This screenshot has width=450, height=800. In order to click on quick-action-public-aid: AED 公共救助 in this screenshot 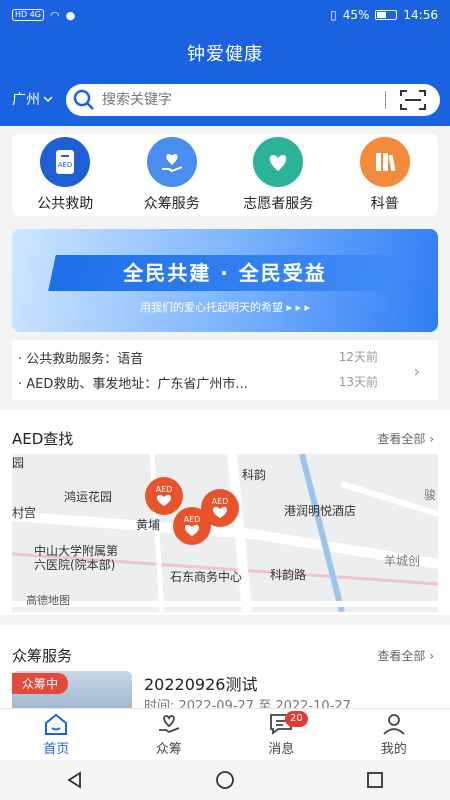, I will do `click(65, 175)`.